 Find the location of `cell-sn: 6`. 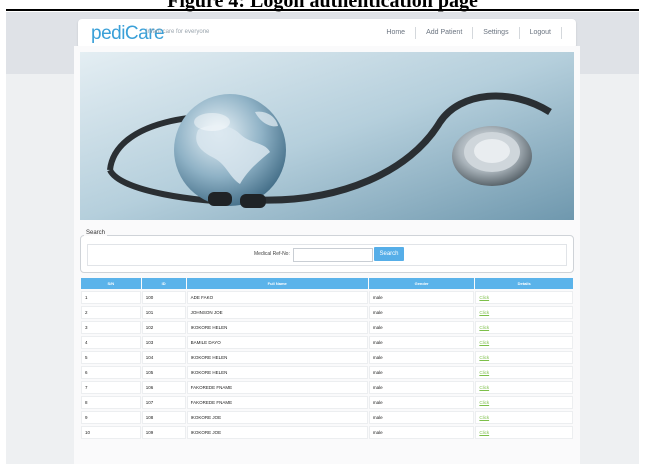

cell-sn: 6 is located at coordinates (111, 372).